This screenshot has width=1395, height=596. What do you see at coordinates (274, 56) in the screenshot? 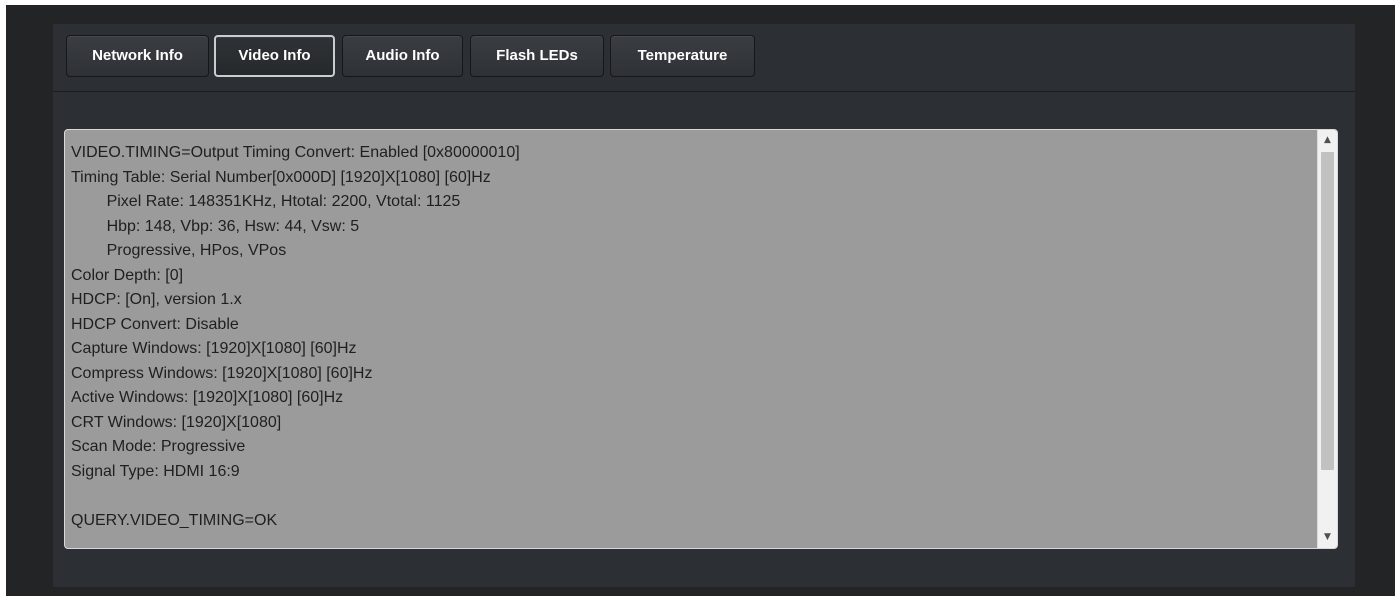
I see `tab-video-info: Video Info` at bounding box center [274, 56].